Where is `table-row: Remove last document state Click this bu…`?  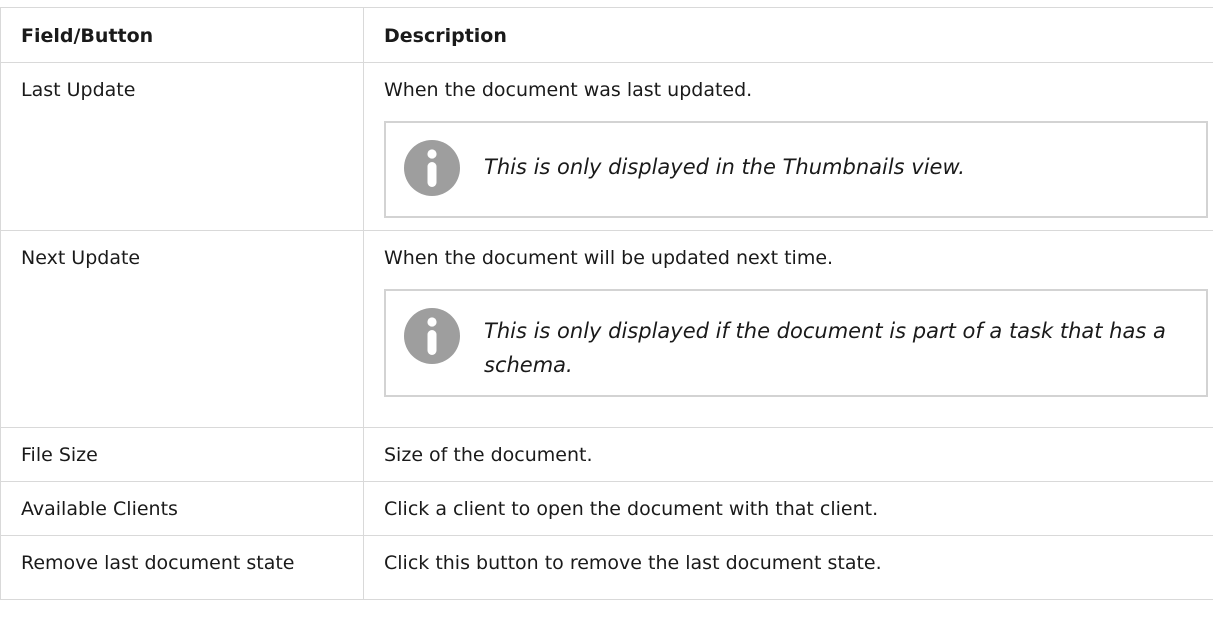 table-row: Remove last document state Click this bu… is located at coordinates (607, 568).